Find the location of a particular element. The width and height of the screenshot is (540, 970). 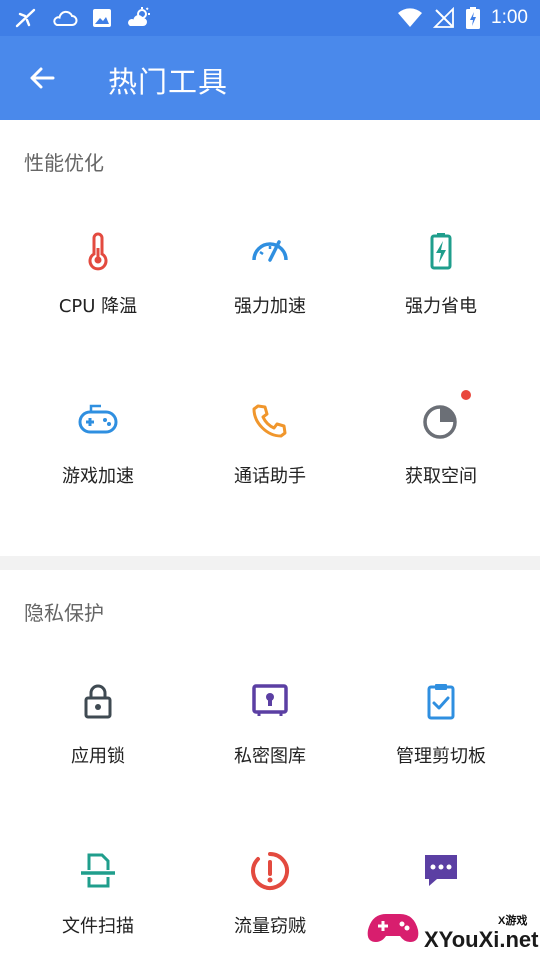

tool-power-saving: 强力省电 is located at coordinates (441, 290).